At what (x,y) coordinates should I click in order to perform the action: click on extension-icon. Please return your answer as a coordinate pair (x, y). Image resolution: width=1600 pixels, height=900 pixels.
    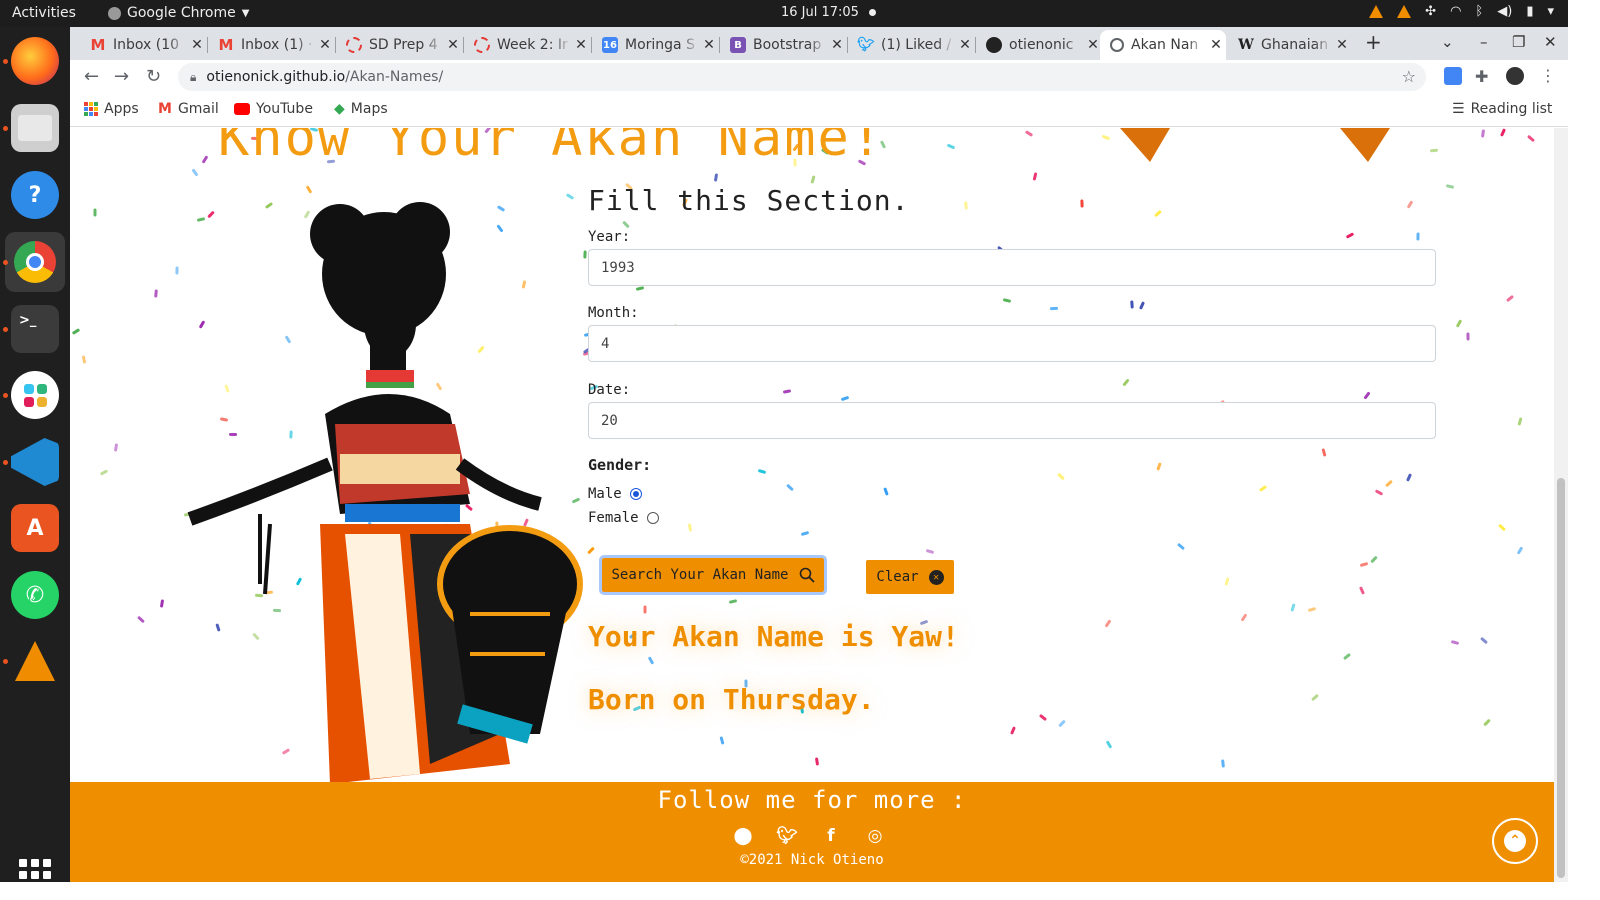
    Looking at the image, I should click on (1453, 76).